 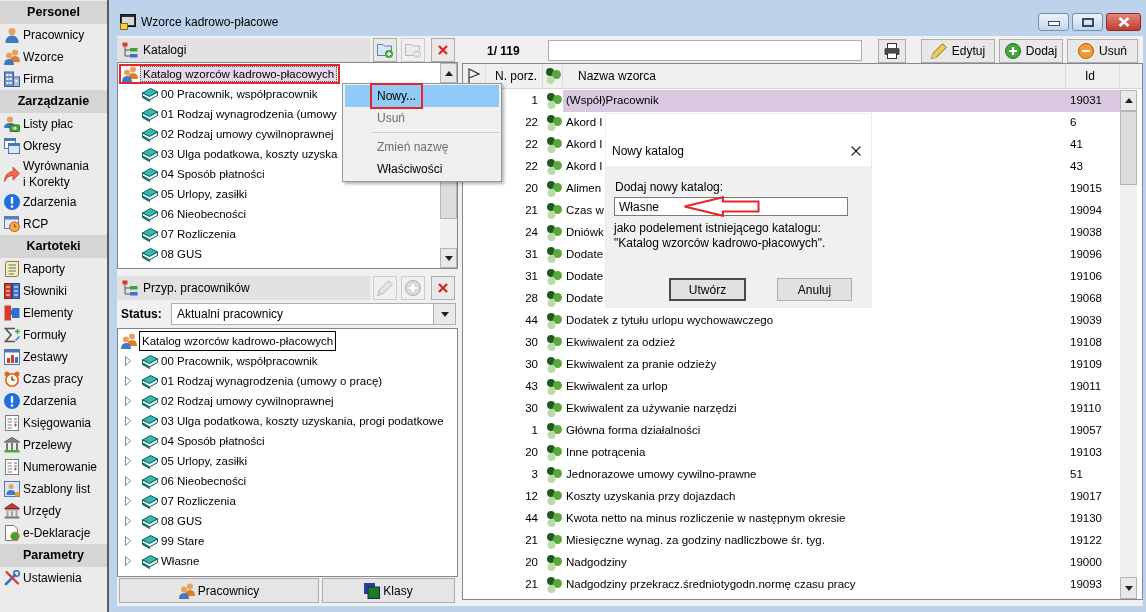 What do you see at coordinates (196, 288) in the screenshot?
I see `panel-title: Przyp. pracowników` at bounding box center [196, 288].